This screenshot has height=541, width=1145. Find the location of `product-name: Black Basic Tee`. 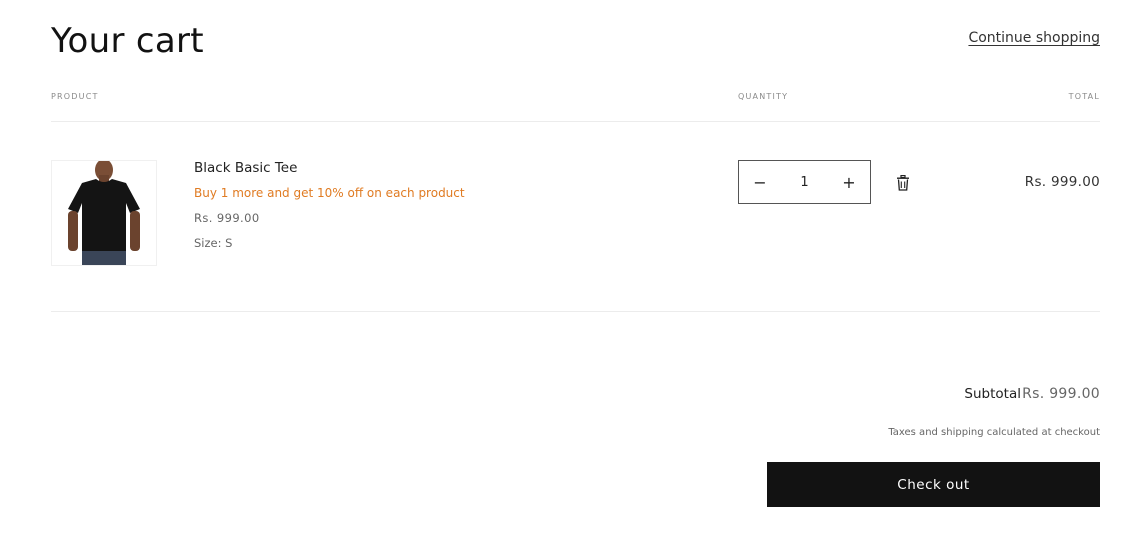

product-name: Black Basic Tee is located at coordinates (245, 168).